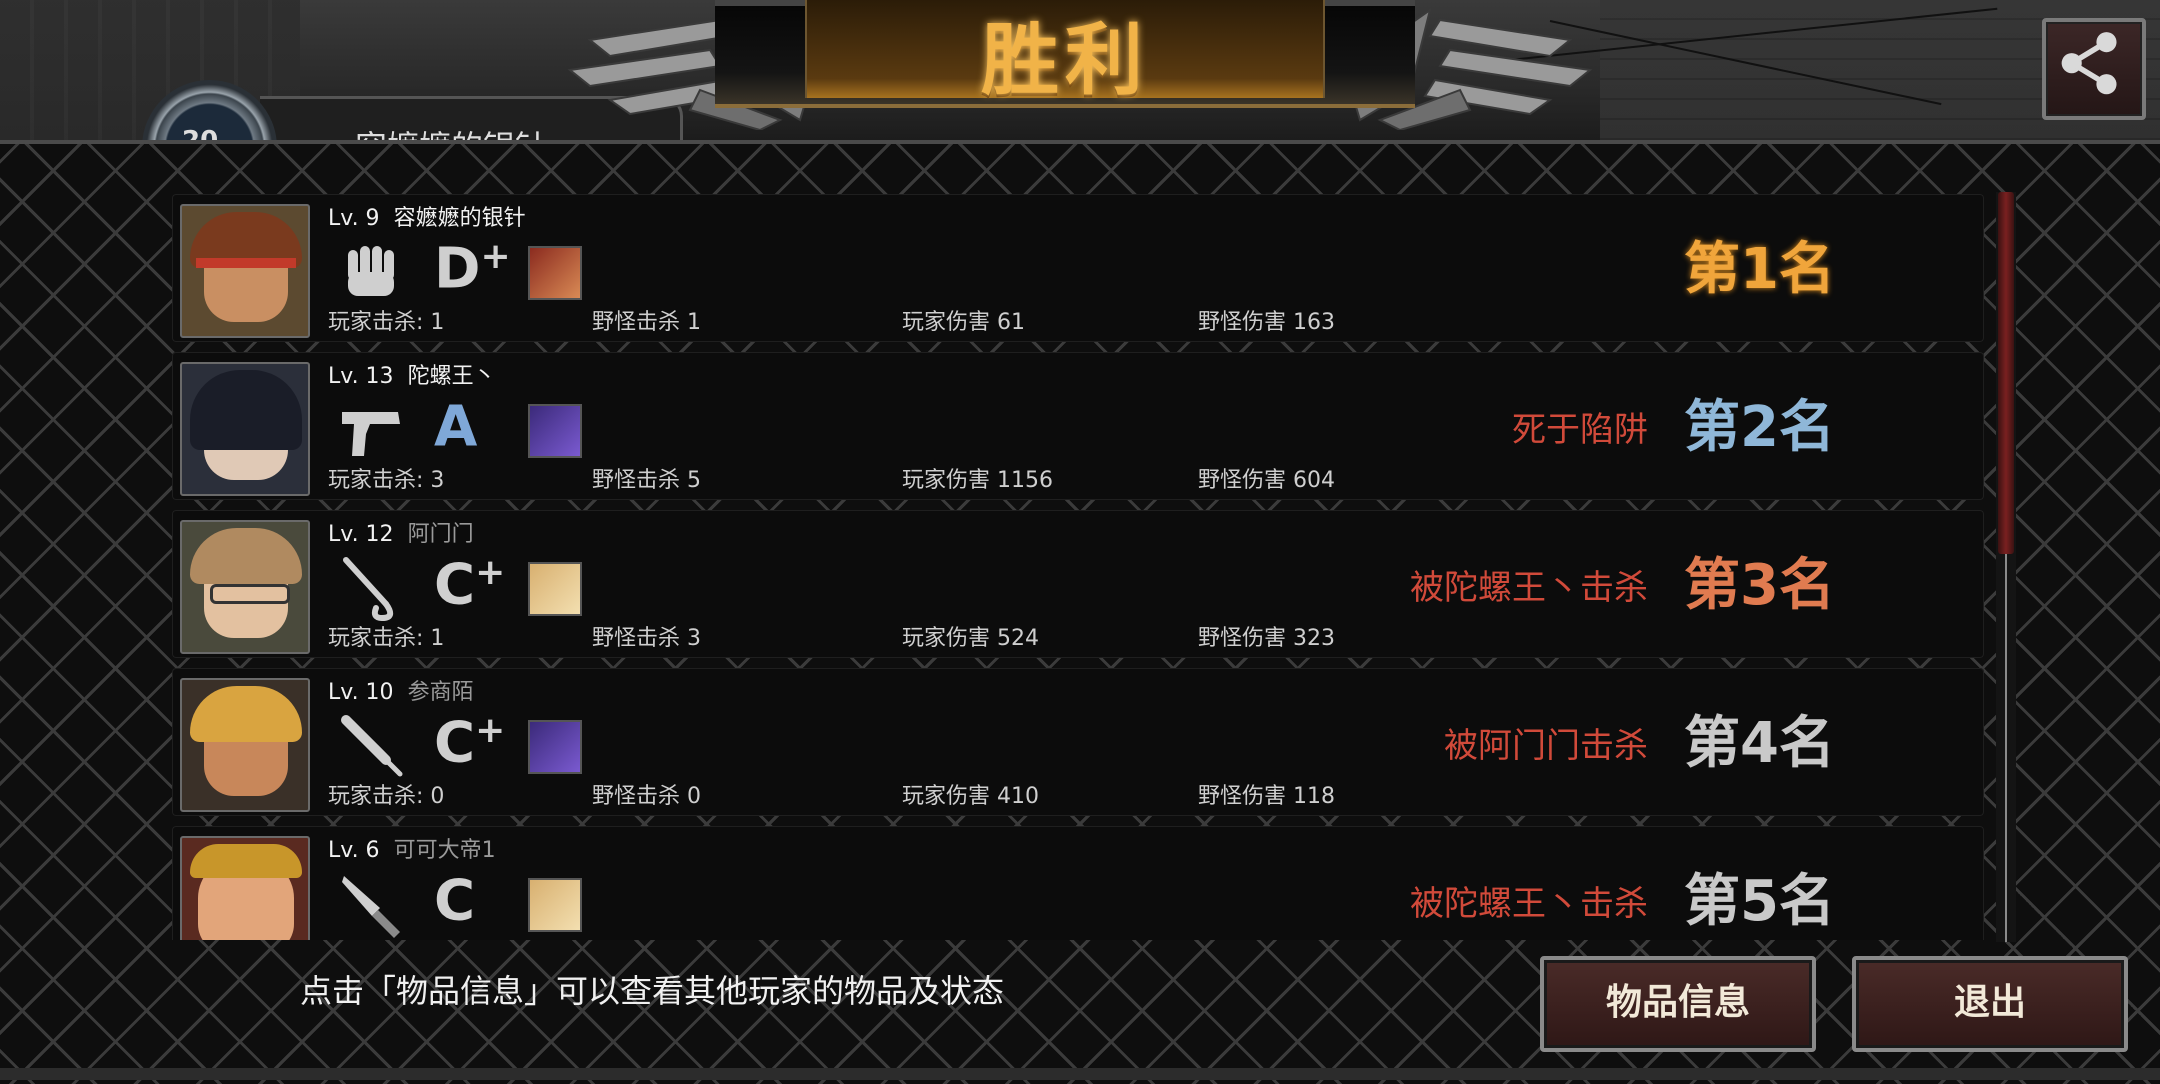 Image resolution: width=2160 pixels, height=1084 pixels. I want to click on player-damage: 玩家伤害 524, so click(970, 638).